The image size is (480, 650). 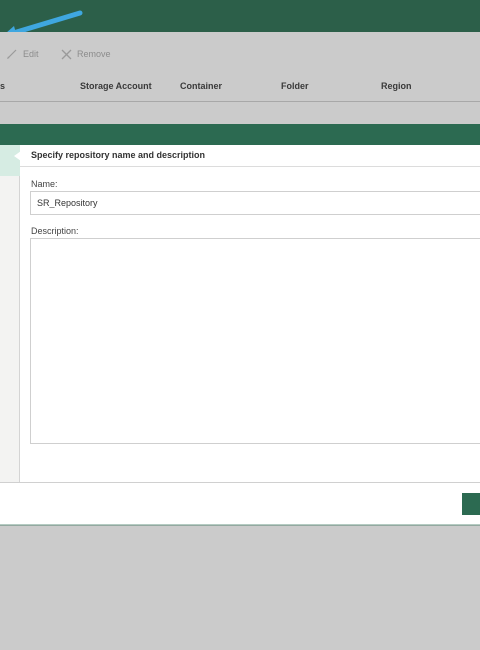 I want to click on divider, so click(x=250, y=166).